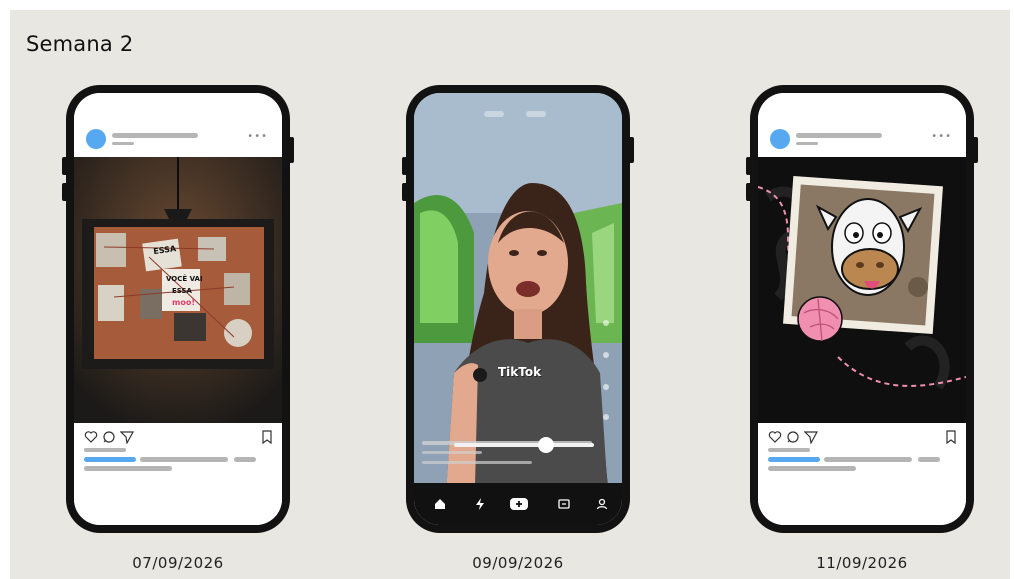 The height and width of the screenshot is (579, 1014). I want to click on week-title: Semana 2, so click(80, 44).